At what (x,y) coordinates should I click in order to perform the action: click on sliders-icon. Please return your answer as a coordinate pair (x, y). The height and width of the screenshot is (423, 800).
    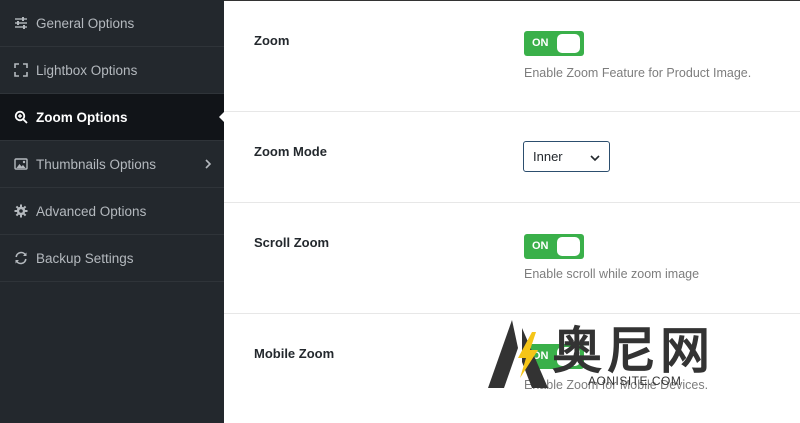
    Looking at the image, I should click on (21, 23).